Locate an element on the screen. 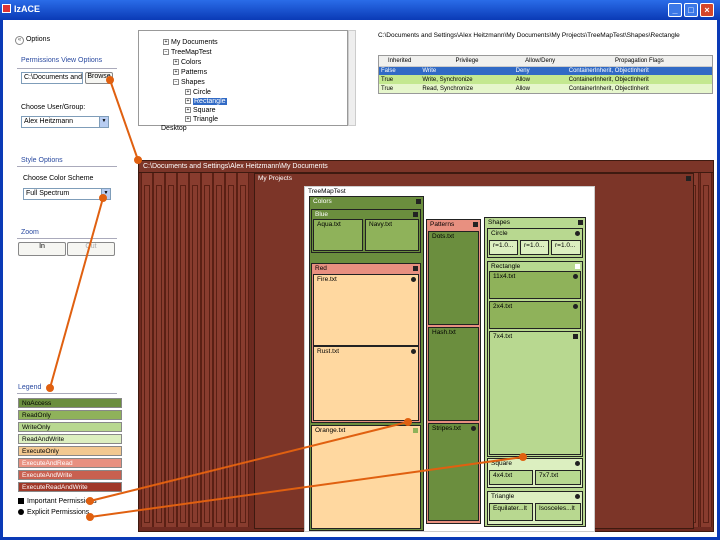  tree-item: + Square is located at coordinates (200, 110).